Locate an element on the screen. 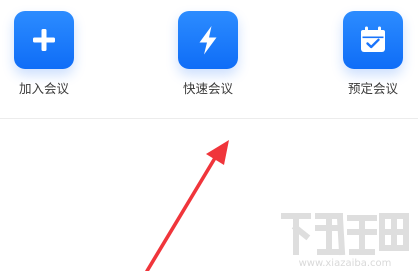 This screenshot has height=271, width=418. schedule-meeting-button: 预定会议 is located at coordinates (373, 58).